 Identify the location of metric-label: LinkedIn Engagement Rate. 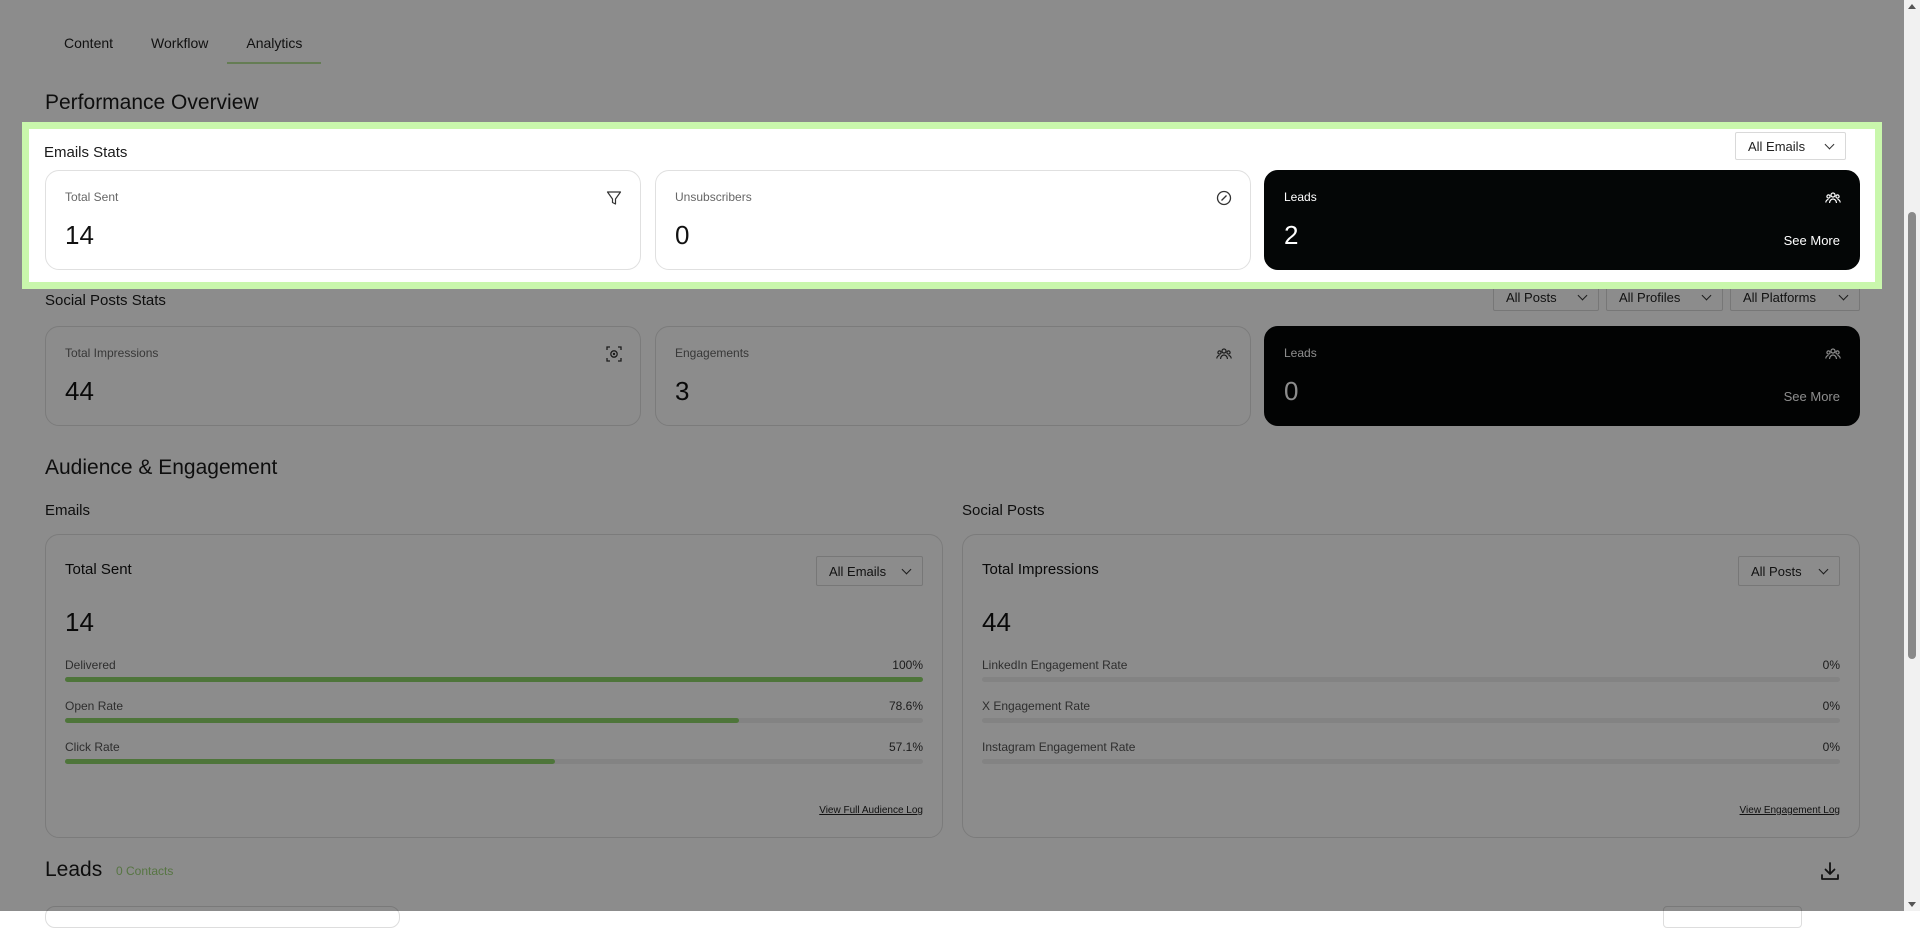
(1055, 665).